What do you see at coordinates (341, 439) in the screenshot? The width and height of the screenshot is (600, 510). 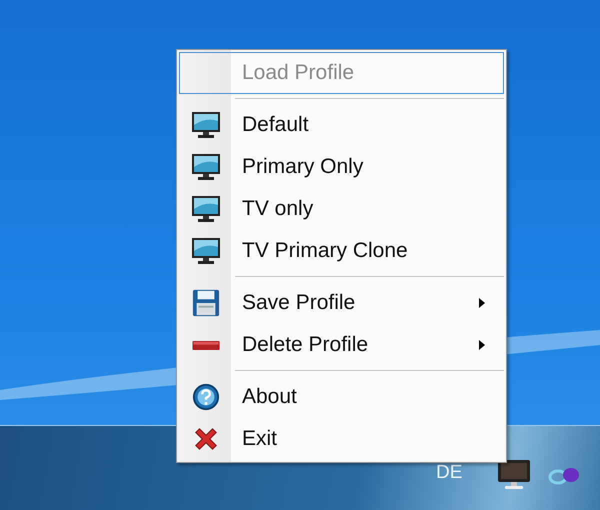 I see `menu-item: Exit` at bounding box center [341, 439].